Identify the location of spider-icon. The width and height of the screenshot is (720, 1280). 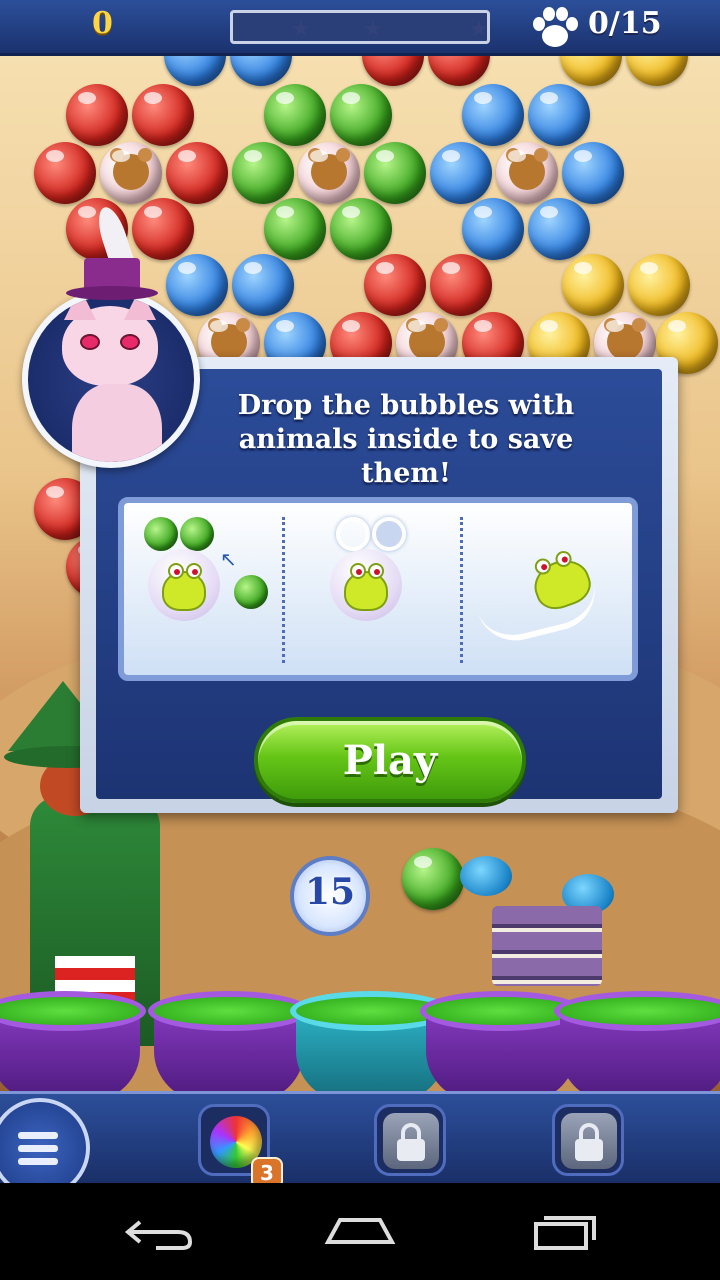
(486, 876).